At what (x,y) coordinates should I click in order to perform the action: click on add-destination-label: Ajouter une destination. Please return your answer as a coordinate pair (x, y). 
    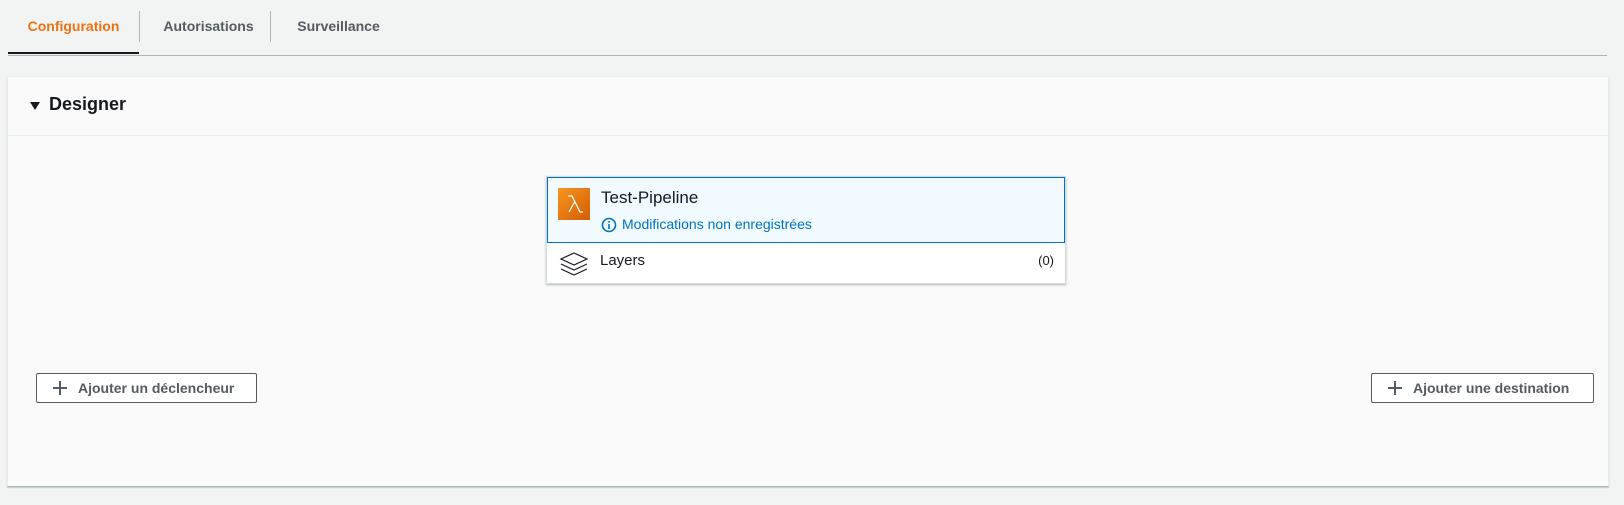
    Looking at the image, I should click on (1491, 388).